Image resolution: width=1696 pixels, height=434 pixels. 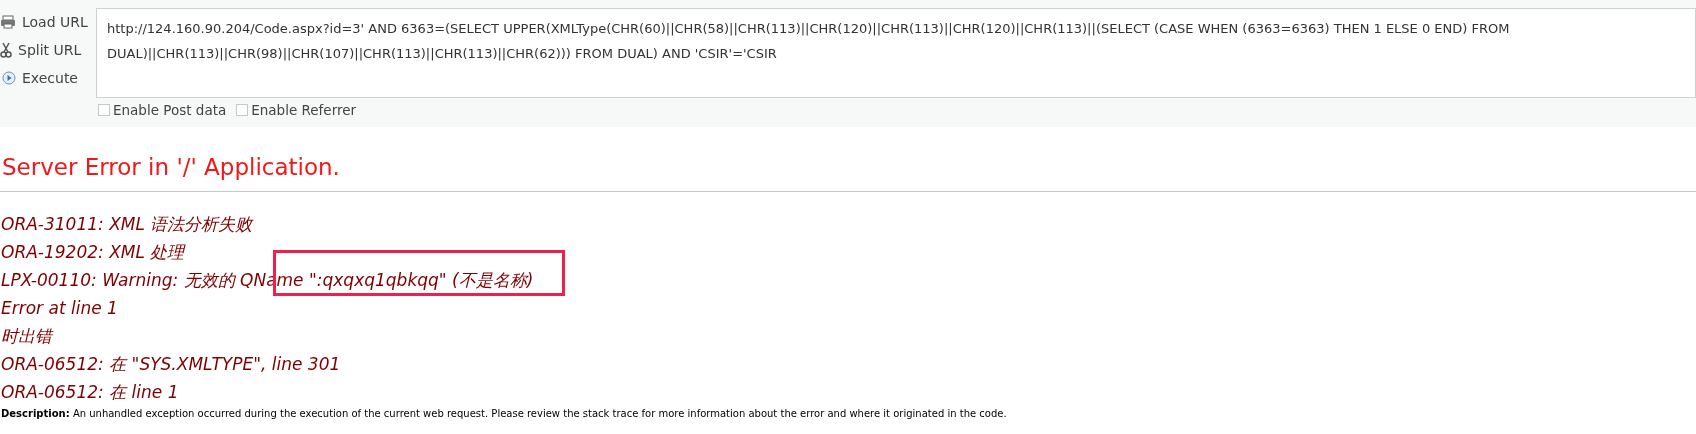 What do you see at coordinates (26, 336) in the screenshot?
I see `error-message: 时出错` at bounding box center [26, 336].